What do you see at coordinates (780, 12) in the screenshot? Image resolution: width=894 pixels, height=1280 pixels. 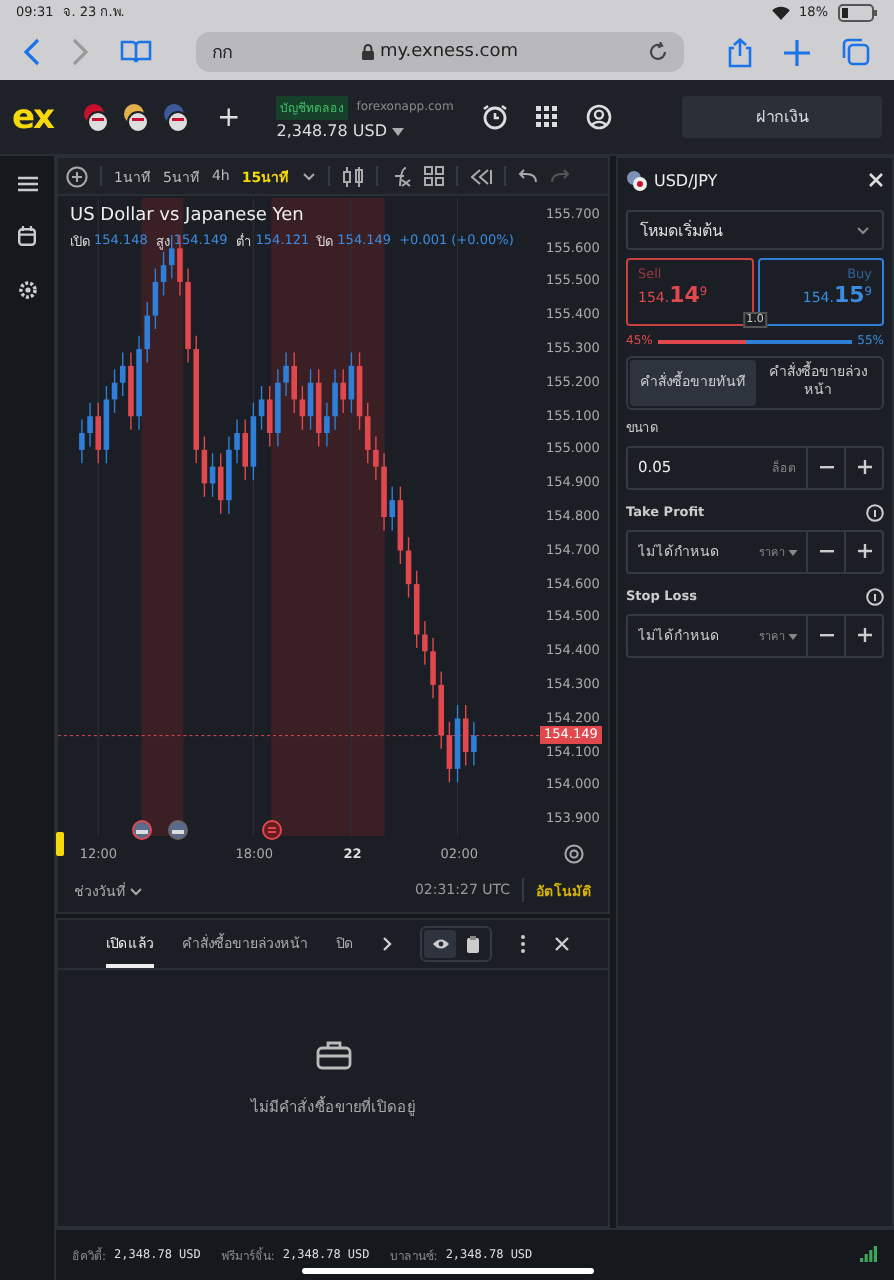 I see `wifi-icon` at bounding box center [780, 12].